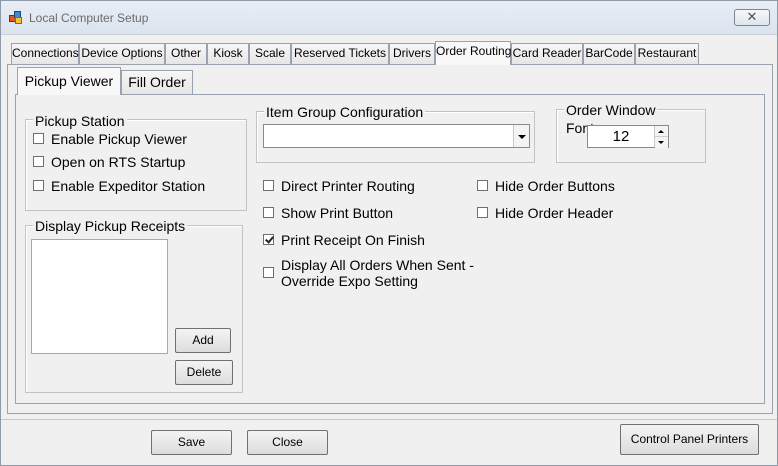  Describe the element at coordinates (337, 213) in the screenshot. I see `checkbox-label: Show Print Button` at that location.